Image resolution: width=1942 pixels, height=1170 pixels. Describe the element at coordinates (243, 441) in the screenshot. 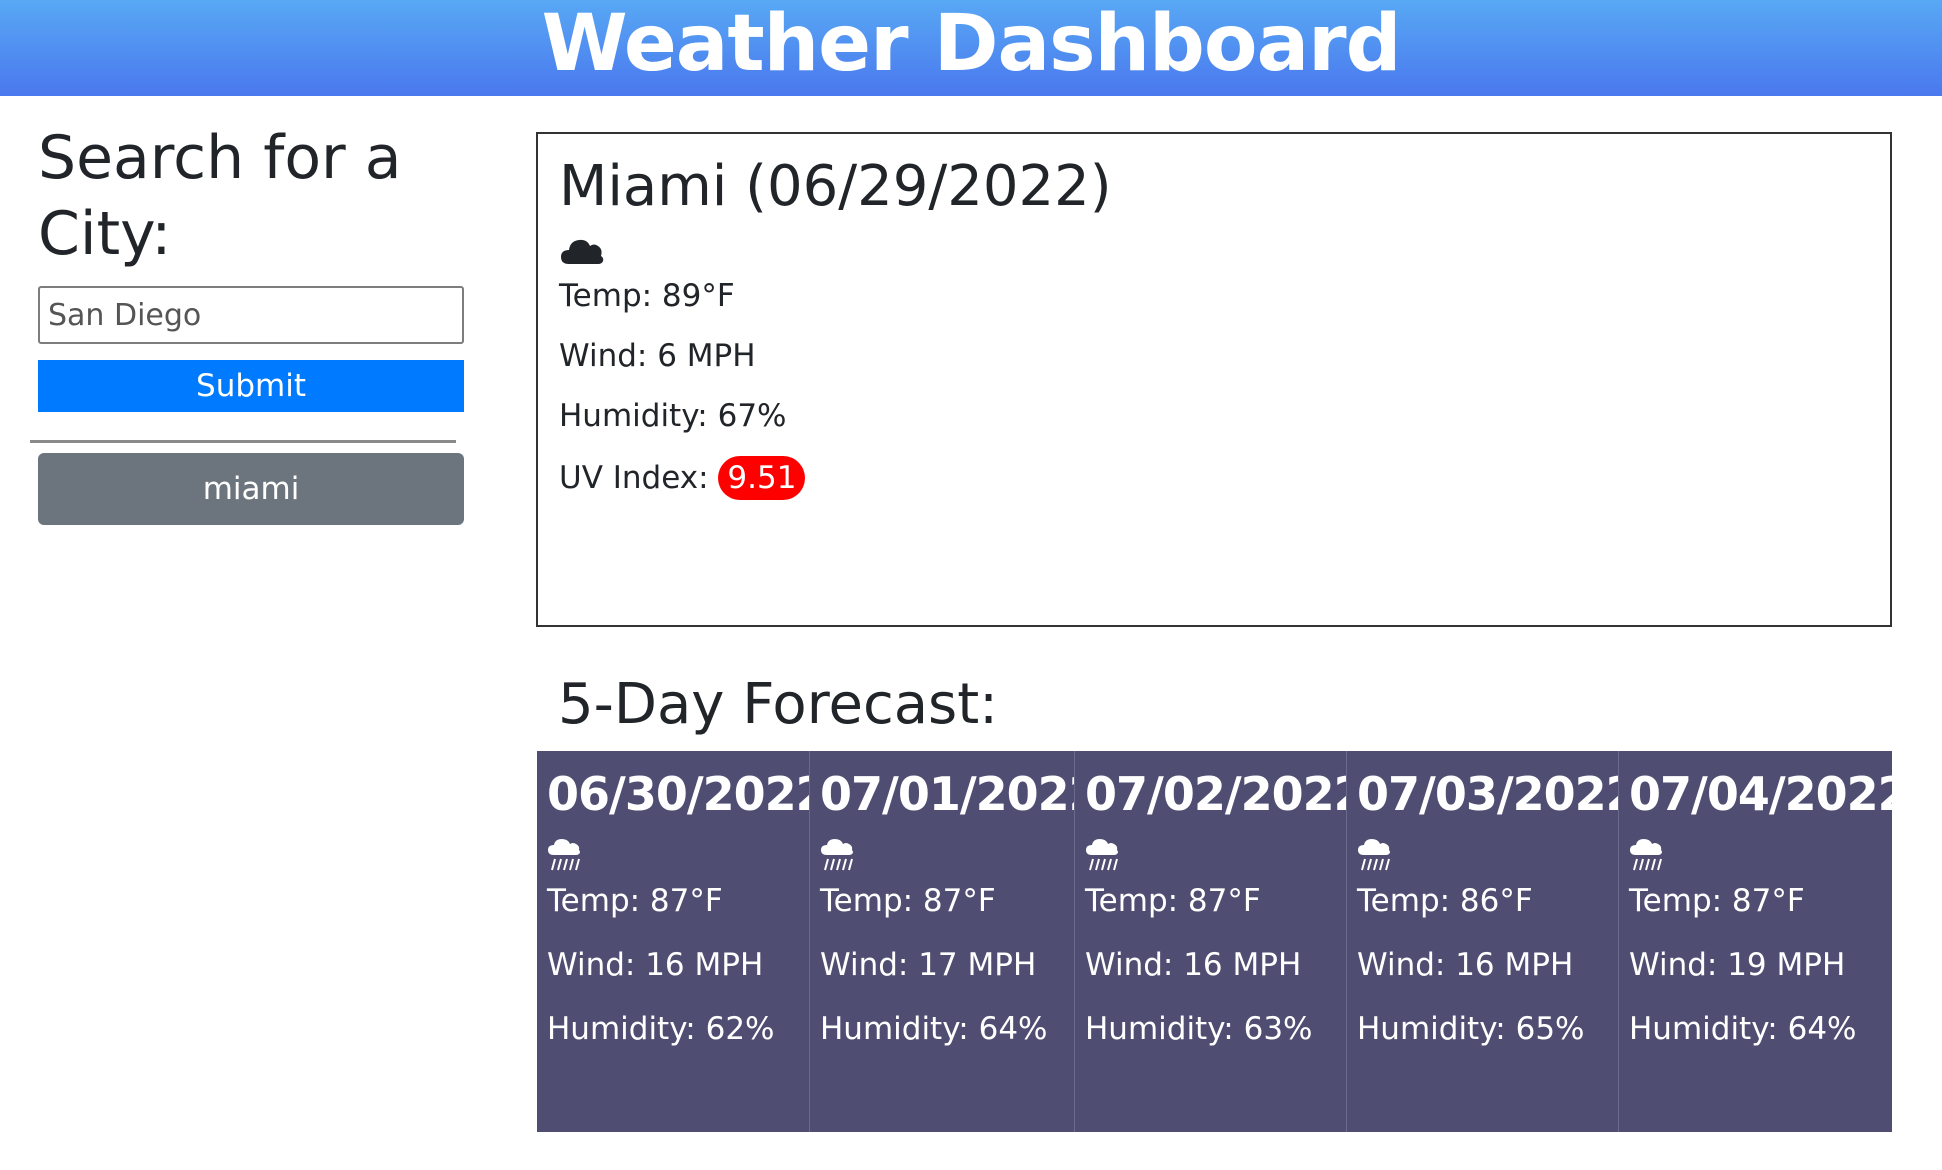

I see `sidebar-divider` at that location.